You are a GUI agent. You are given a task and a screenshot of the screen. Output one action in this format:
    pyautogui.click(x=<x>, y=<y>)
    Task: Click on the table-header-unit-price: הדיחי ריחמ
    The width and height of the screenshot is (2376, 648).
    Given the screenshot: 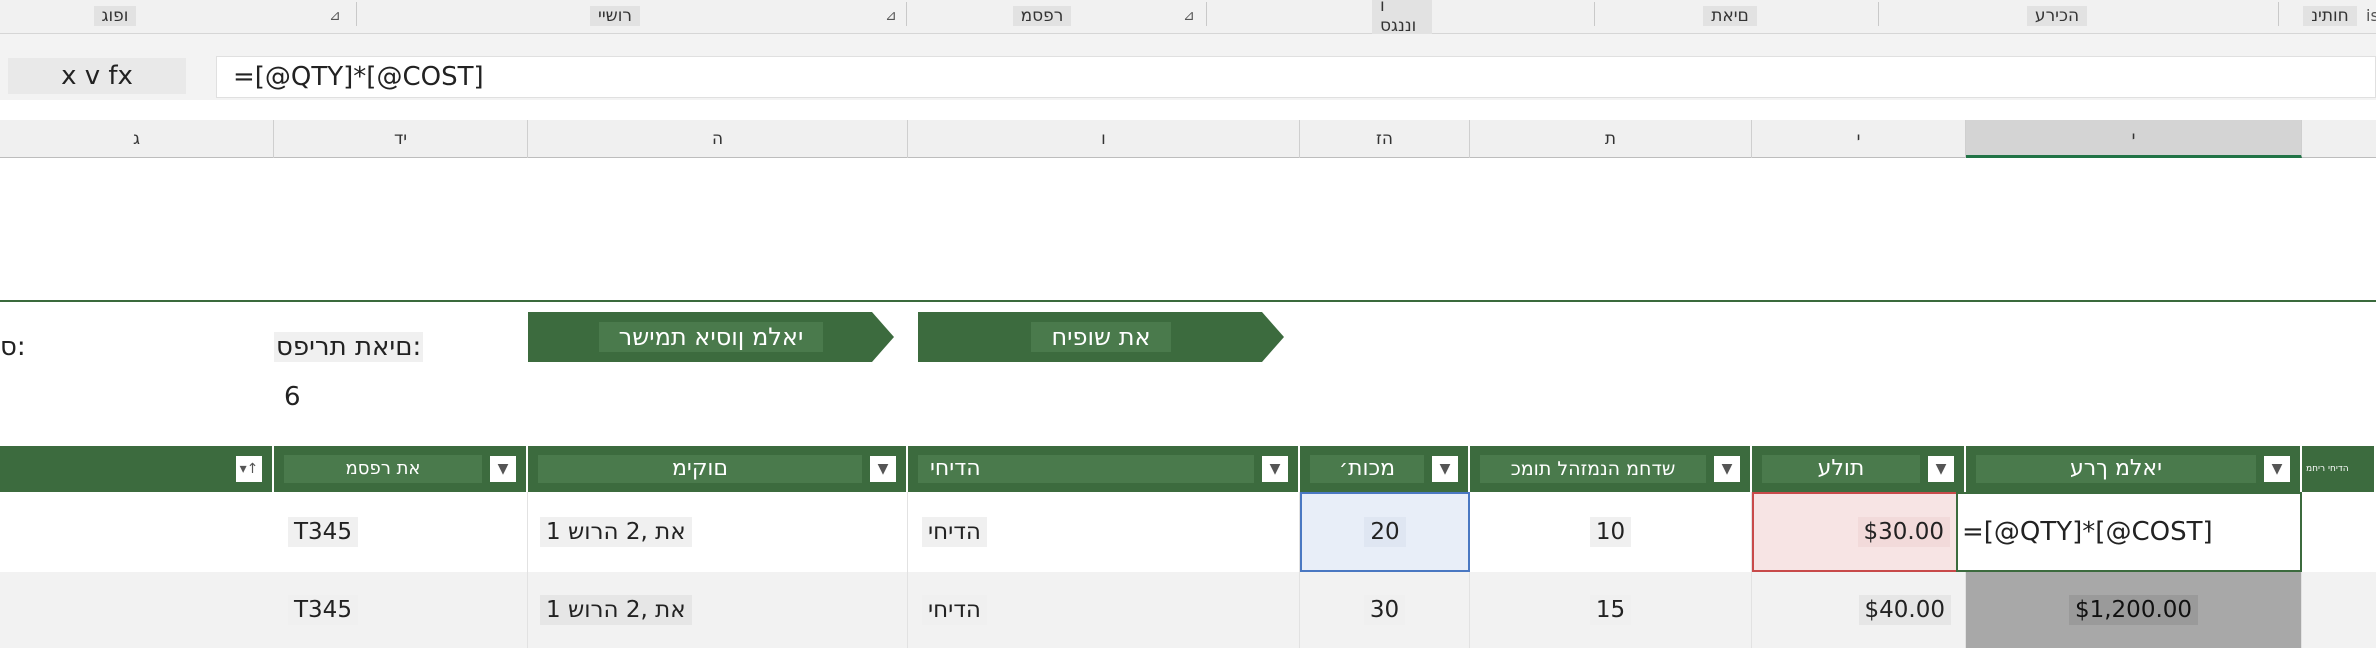 What is the action you would take?
    pyautogui.click(x=2339, y=469)
    